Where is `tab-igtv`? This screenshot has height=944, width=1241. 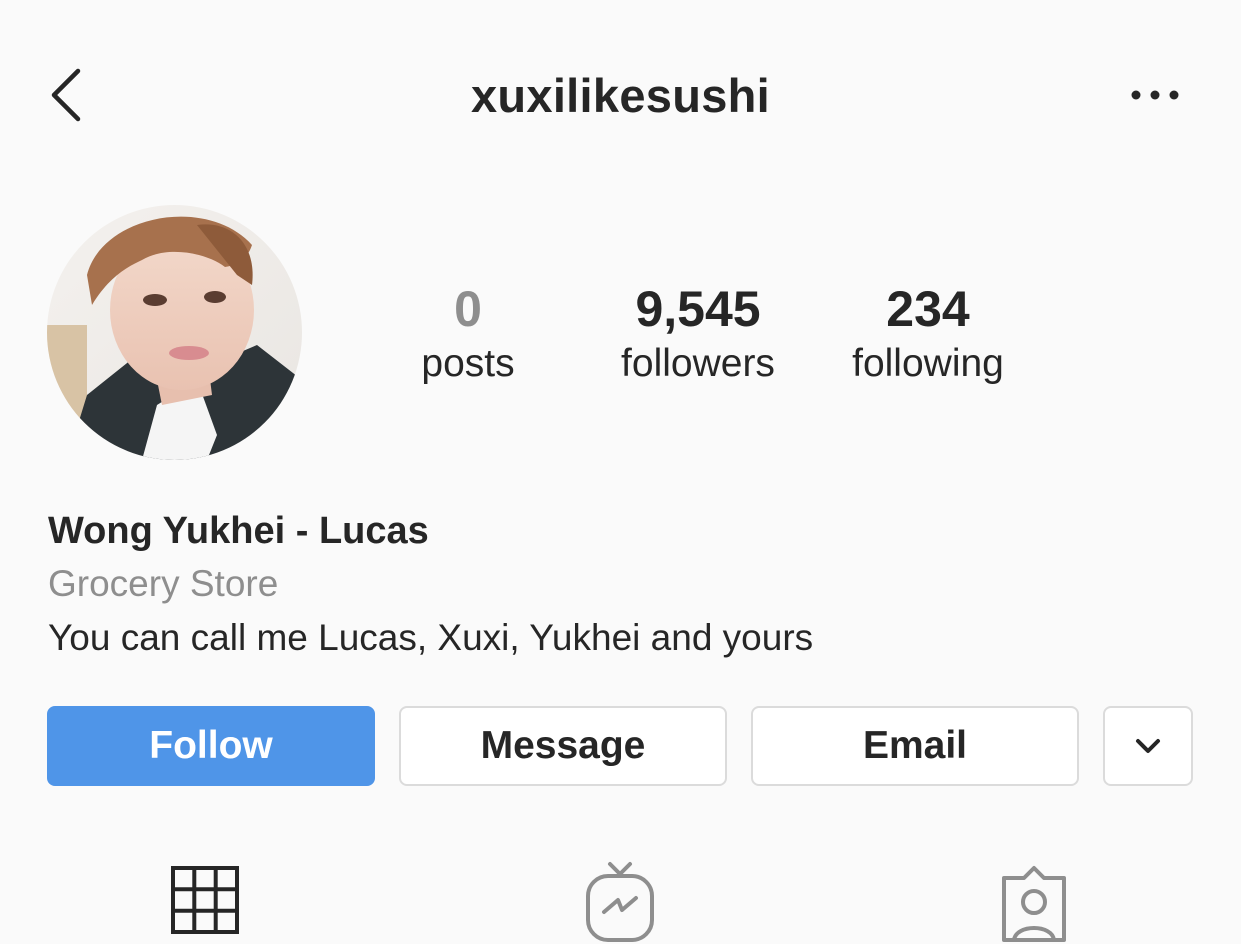
tab-igtv is located at coordinates (620, 902).